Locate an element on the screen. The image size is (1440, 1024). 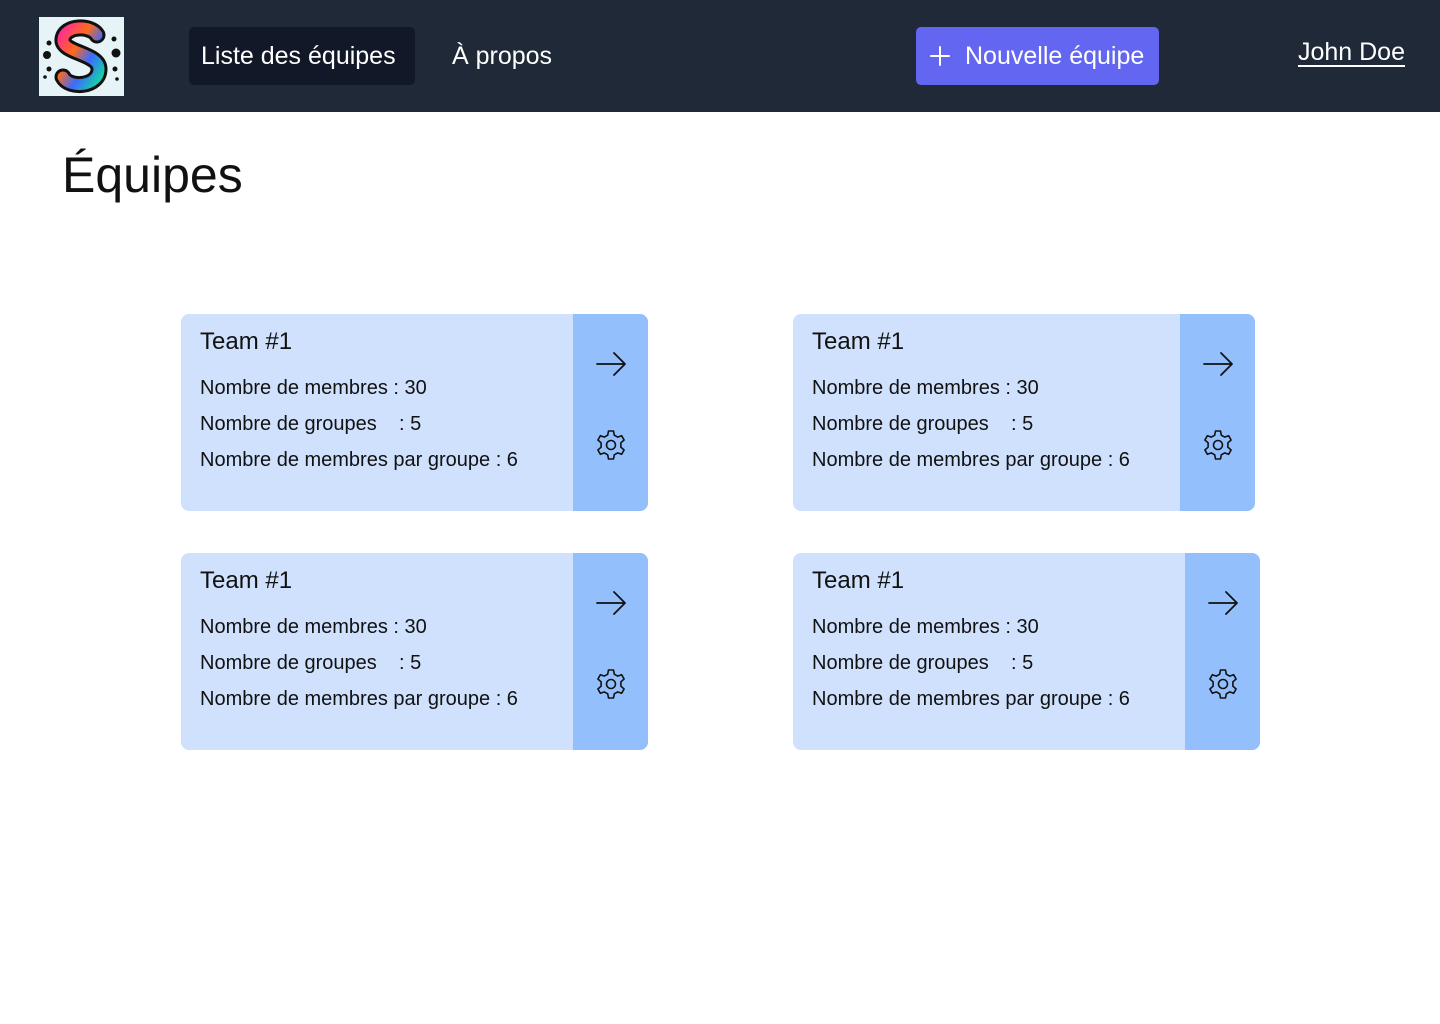
plus-icon is located at coordinates (940, 56).